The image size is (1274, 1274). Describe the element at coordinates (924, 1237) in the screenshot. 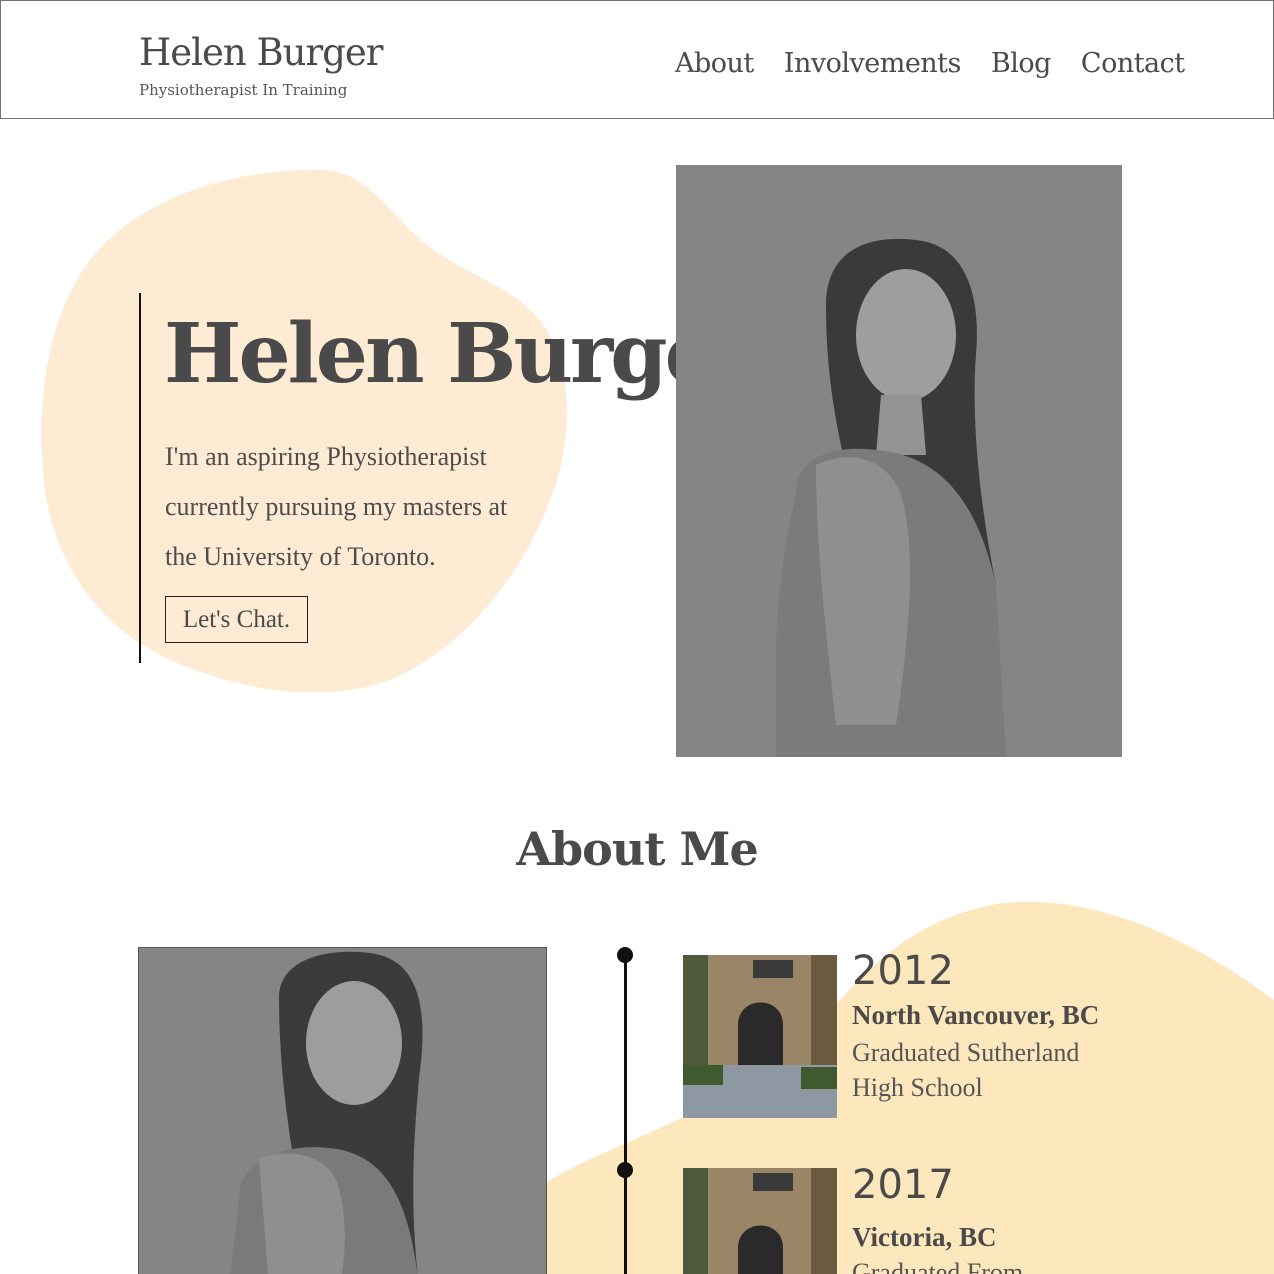

I see `timeline-place: Victoria, BC` at that location.